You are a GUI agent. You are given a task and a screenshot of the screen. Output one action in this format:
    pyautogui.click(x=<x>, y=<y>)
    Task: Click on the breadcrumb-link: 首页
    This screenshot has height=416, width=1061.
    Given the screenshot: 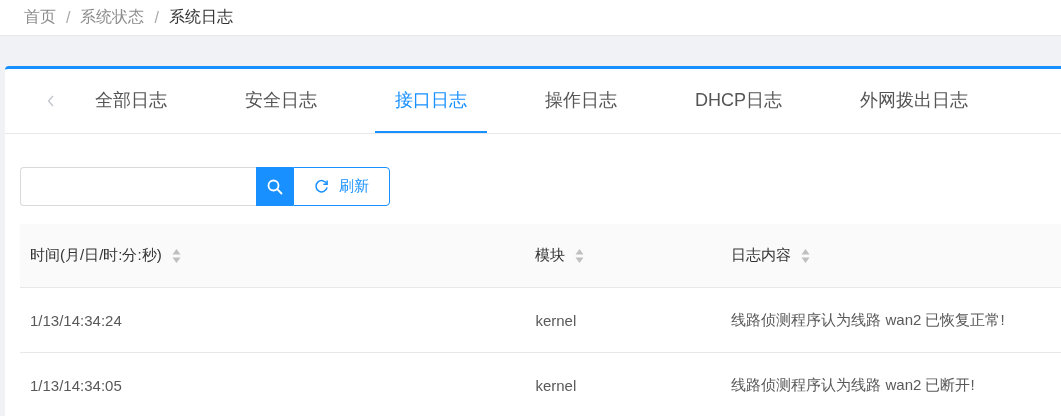 What is the action you would take?
    pyautogui.click(x=40, y=17)
    